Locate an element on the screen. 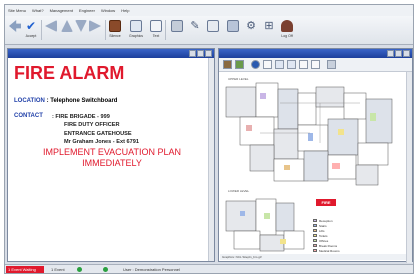 The image size is (418, 278). site-plan-titlebar is located at coordinates (315, 53).